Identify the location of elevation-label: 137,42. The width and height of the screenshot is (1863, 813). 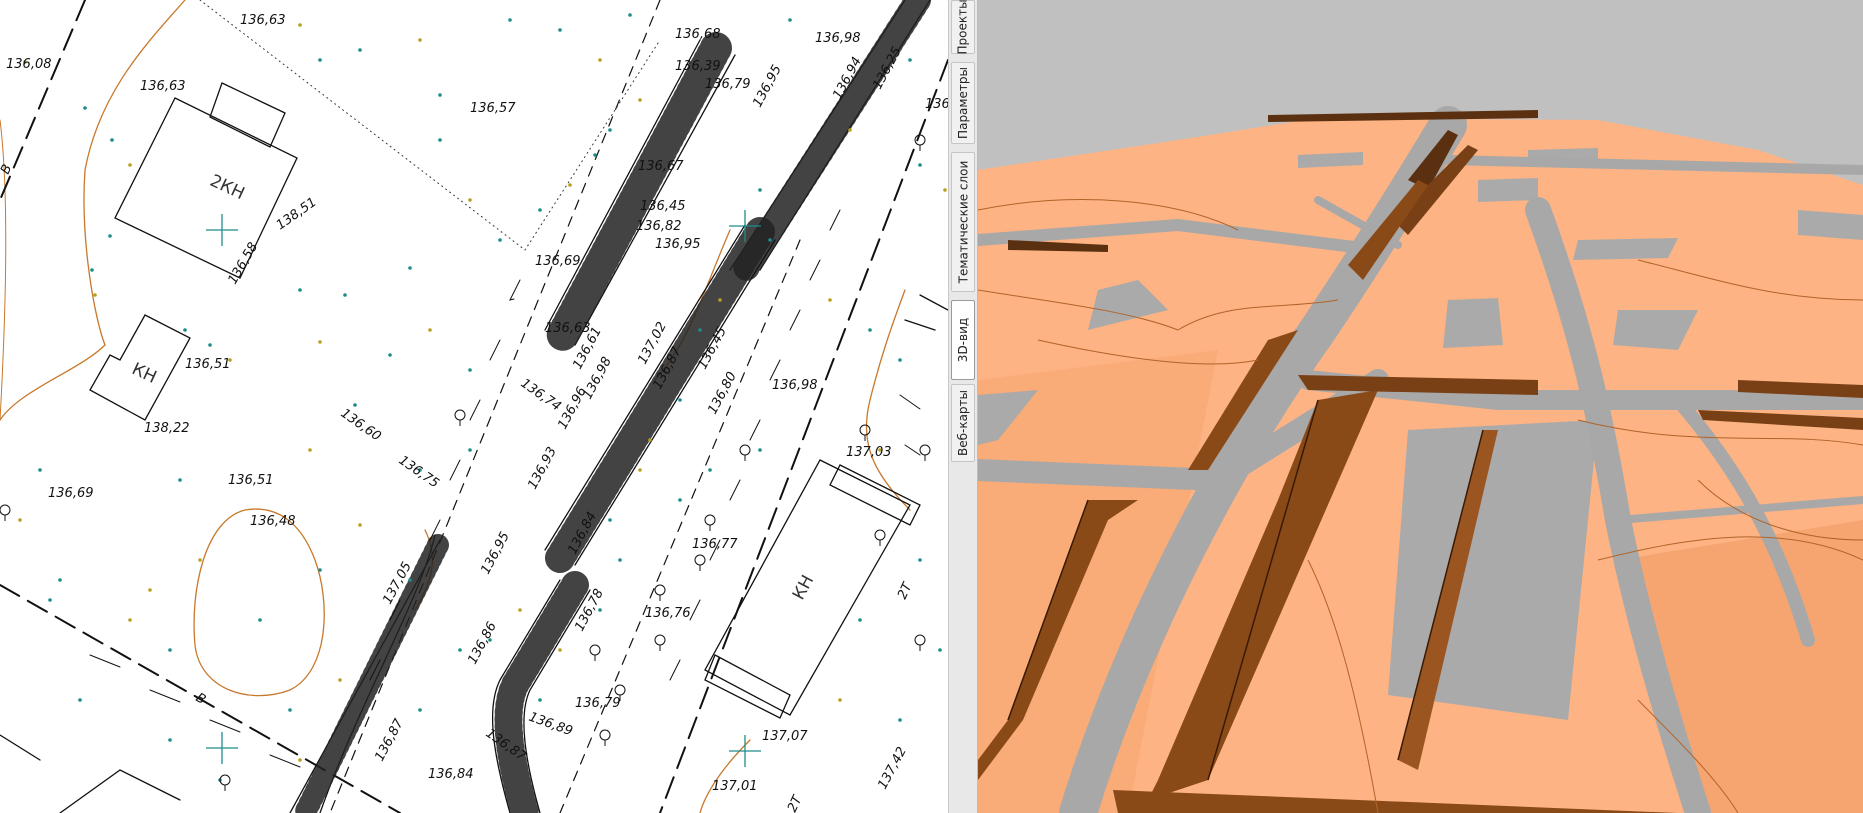
(892, 768).